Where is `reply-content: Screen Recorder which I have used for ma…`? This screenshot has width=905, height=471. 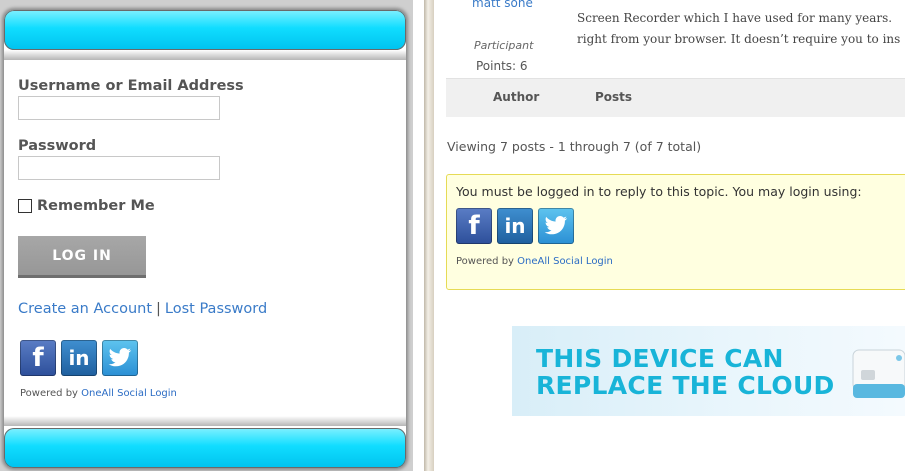 reply-content: Screen Recorder which I have used for ma… is located at coordinates (738, 29).